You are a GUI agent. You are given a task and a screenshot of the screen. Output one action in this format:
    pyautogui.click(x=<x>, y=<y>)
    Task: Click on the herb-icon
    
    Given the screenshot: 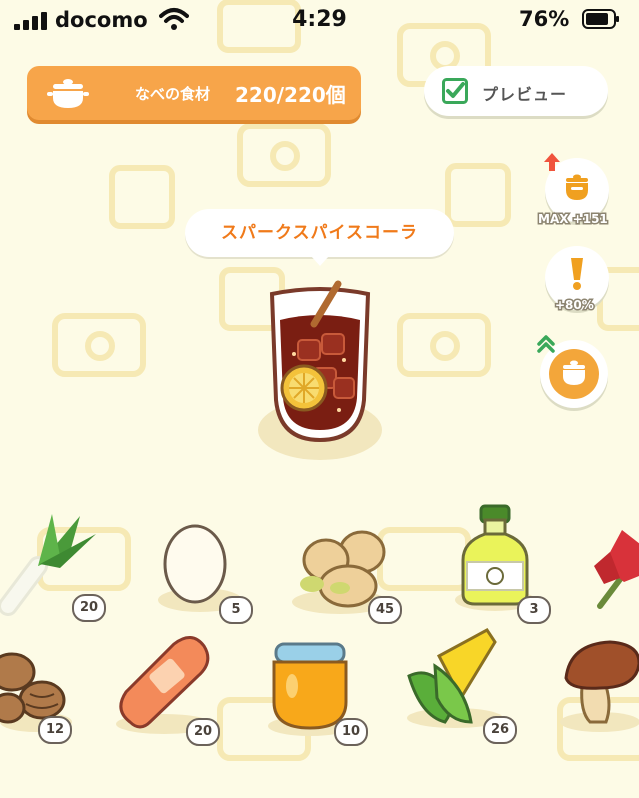 What is the action you would take?
    pyautogui.click(x=616, y=569)
    